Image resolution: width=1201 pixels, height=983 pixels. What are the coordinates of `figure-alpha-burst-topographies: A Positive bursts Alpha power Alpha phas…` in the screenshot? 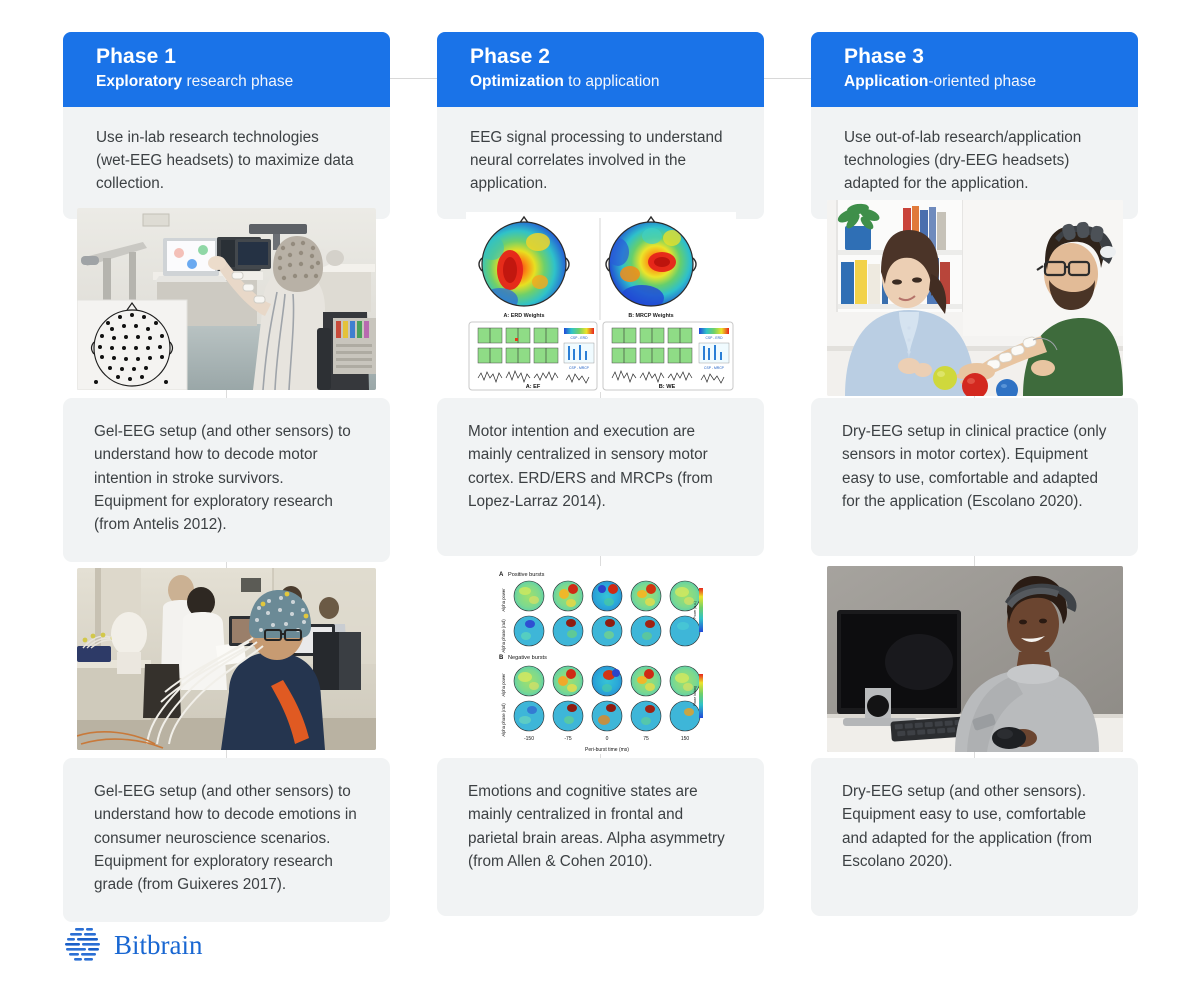 It's located at (601, 660).